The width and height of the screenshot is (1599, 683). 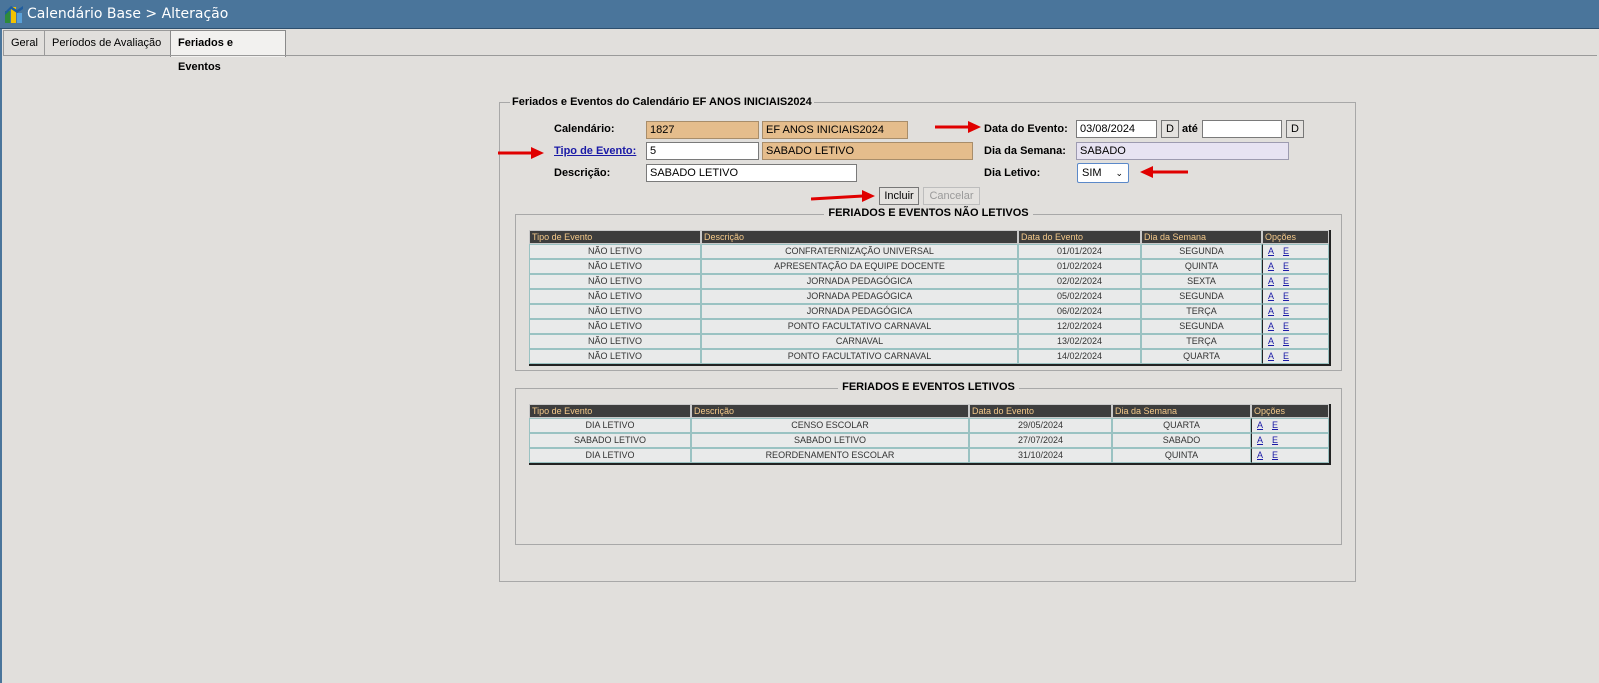 I want to click on table-cell: 27/07/2024, so click(x=1040, y=440).